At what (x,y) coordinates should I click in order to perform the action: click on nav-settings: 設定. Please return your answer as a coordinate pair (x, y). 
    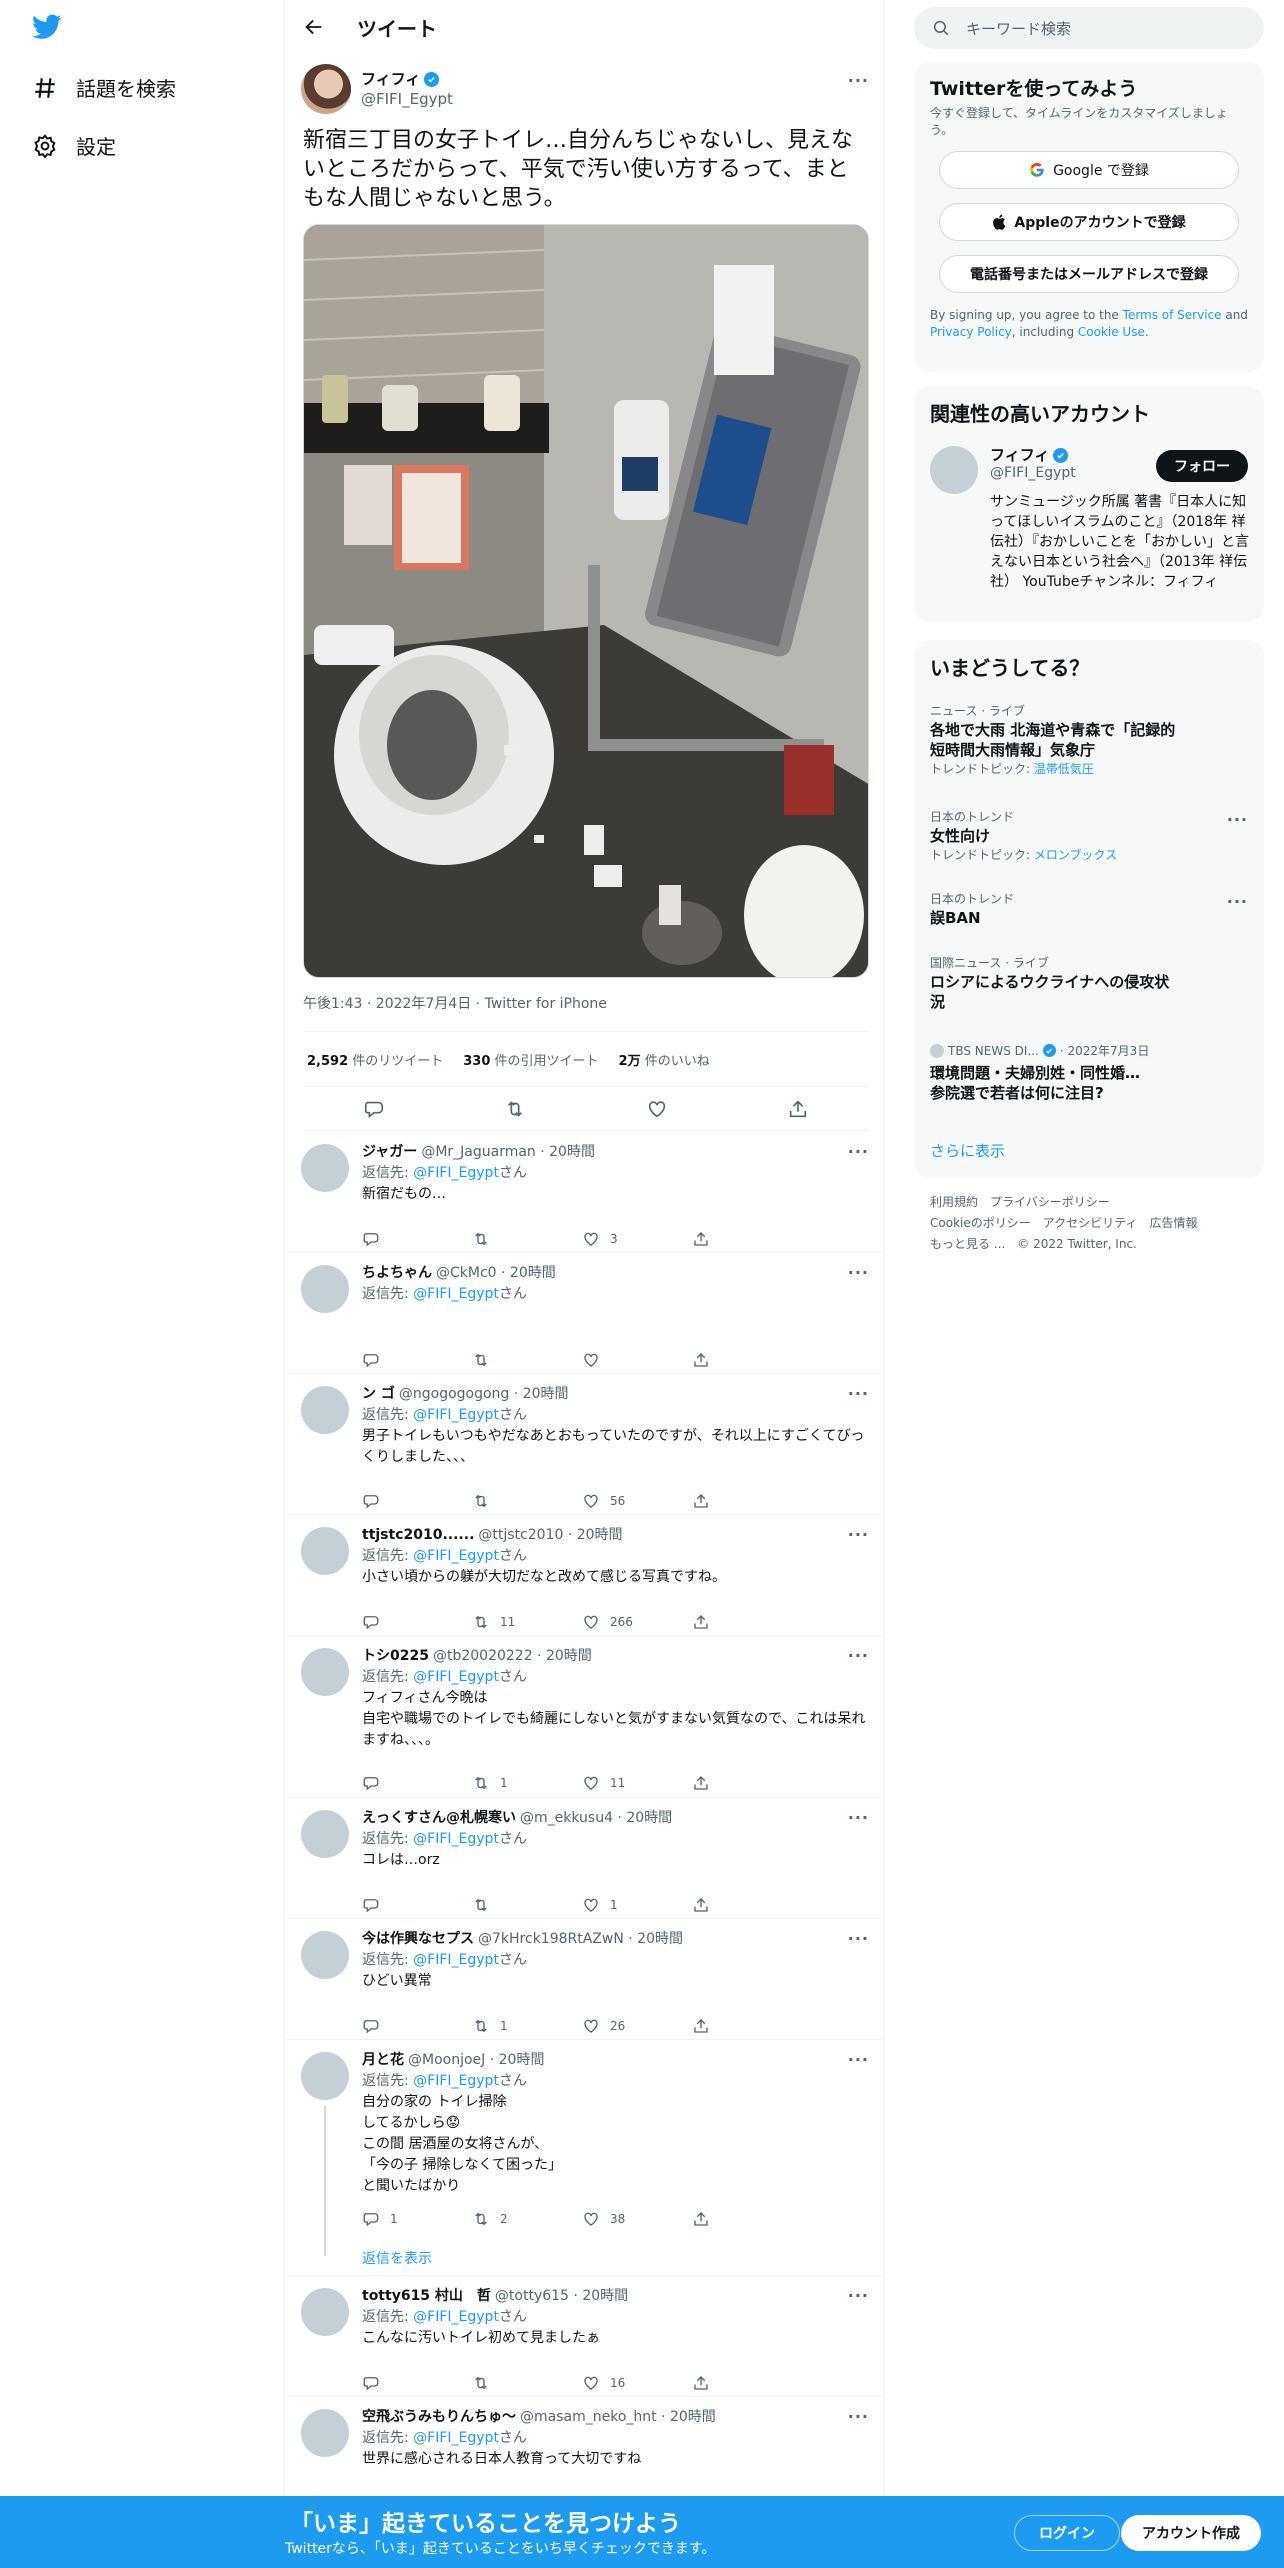
    Looking at the image, I should click on (74, 145).